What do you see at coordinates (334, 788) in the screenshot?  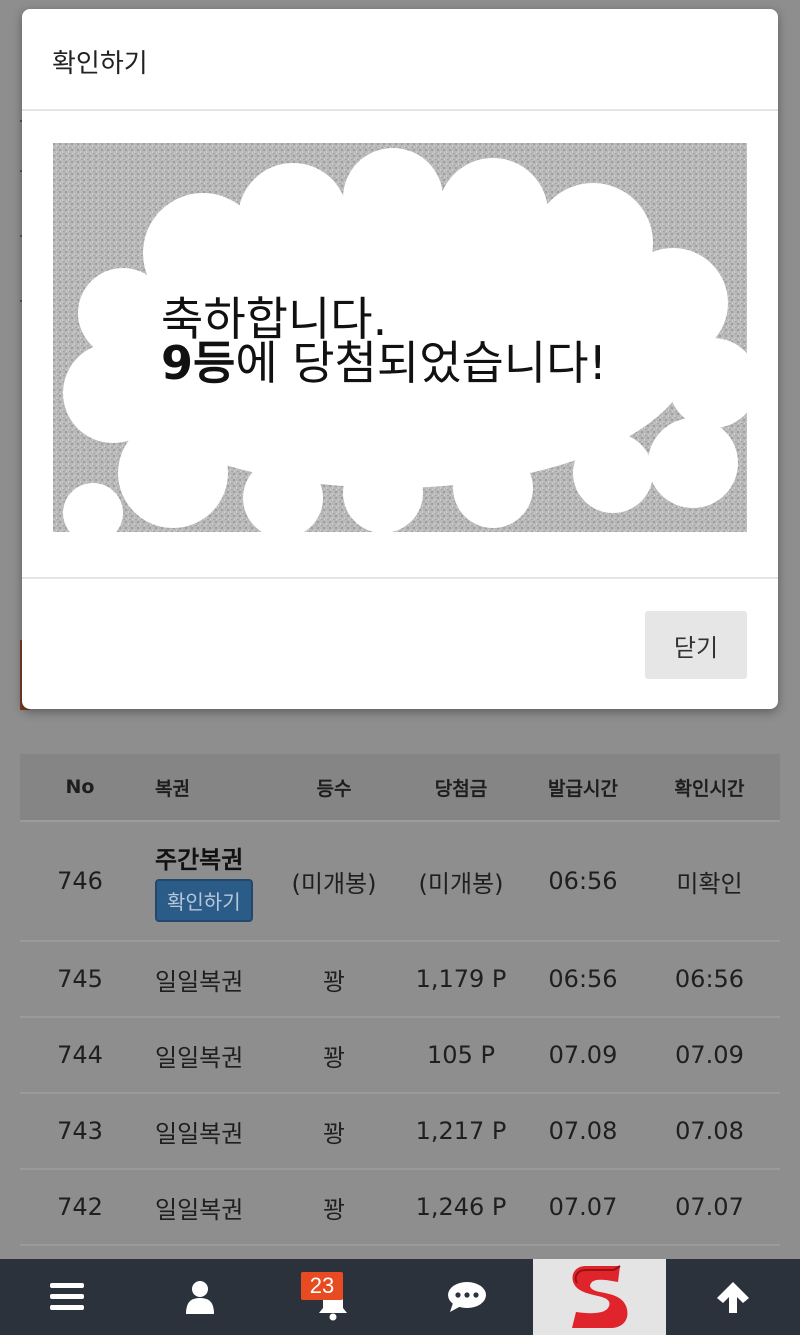 I see `header-rank: 등수` at bounding box center [334, 788].